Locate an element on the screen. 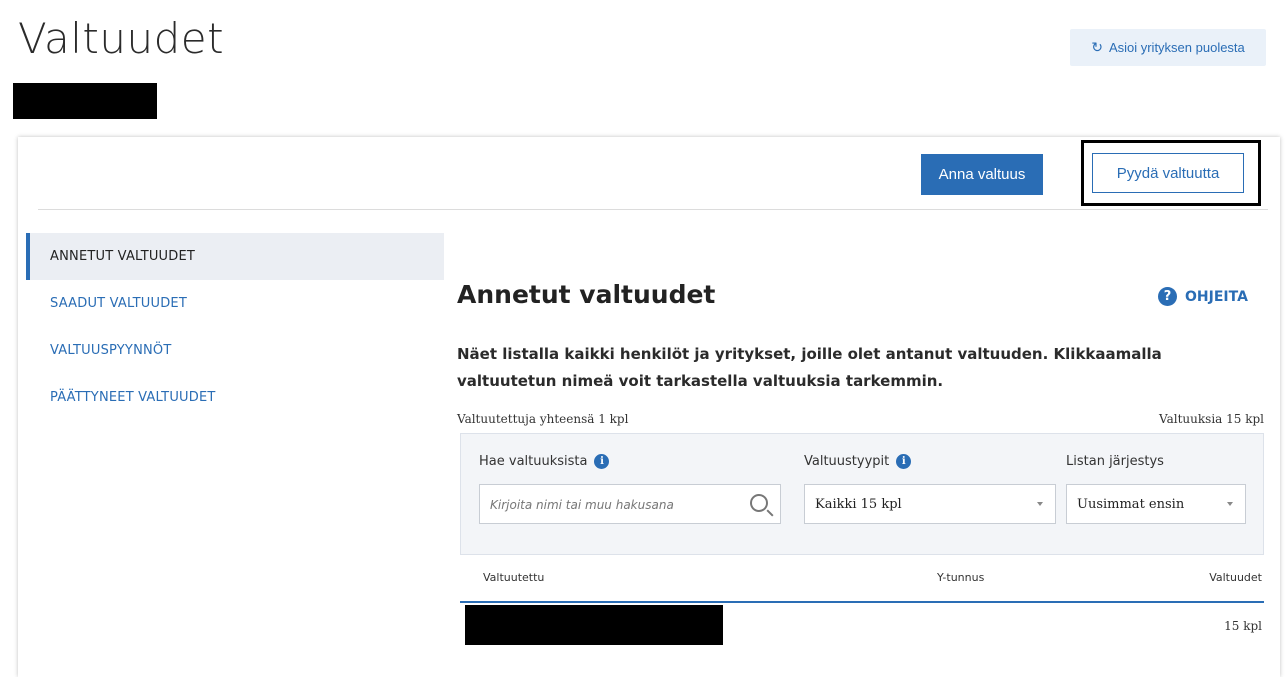  authorizations-cell: 15 kpl is located at coordinates (1243, 626).